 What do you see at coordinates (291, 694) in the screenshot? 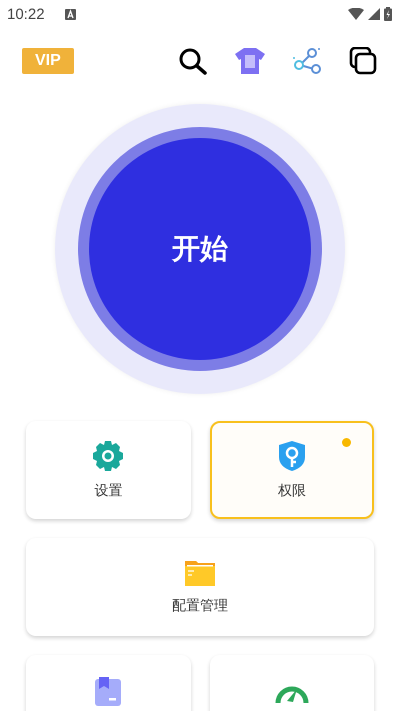
I see `gauge-icon` at bounding box center [291, 694].